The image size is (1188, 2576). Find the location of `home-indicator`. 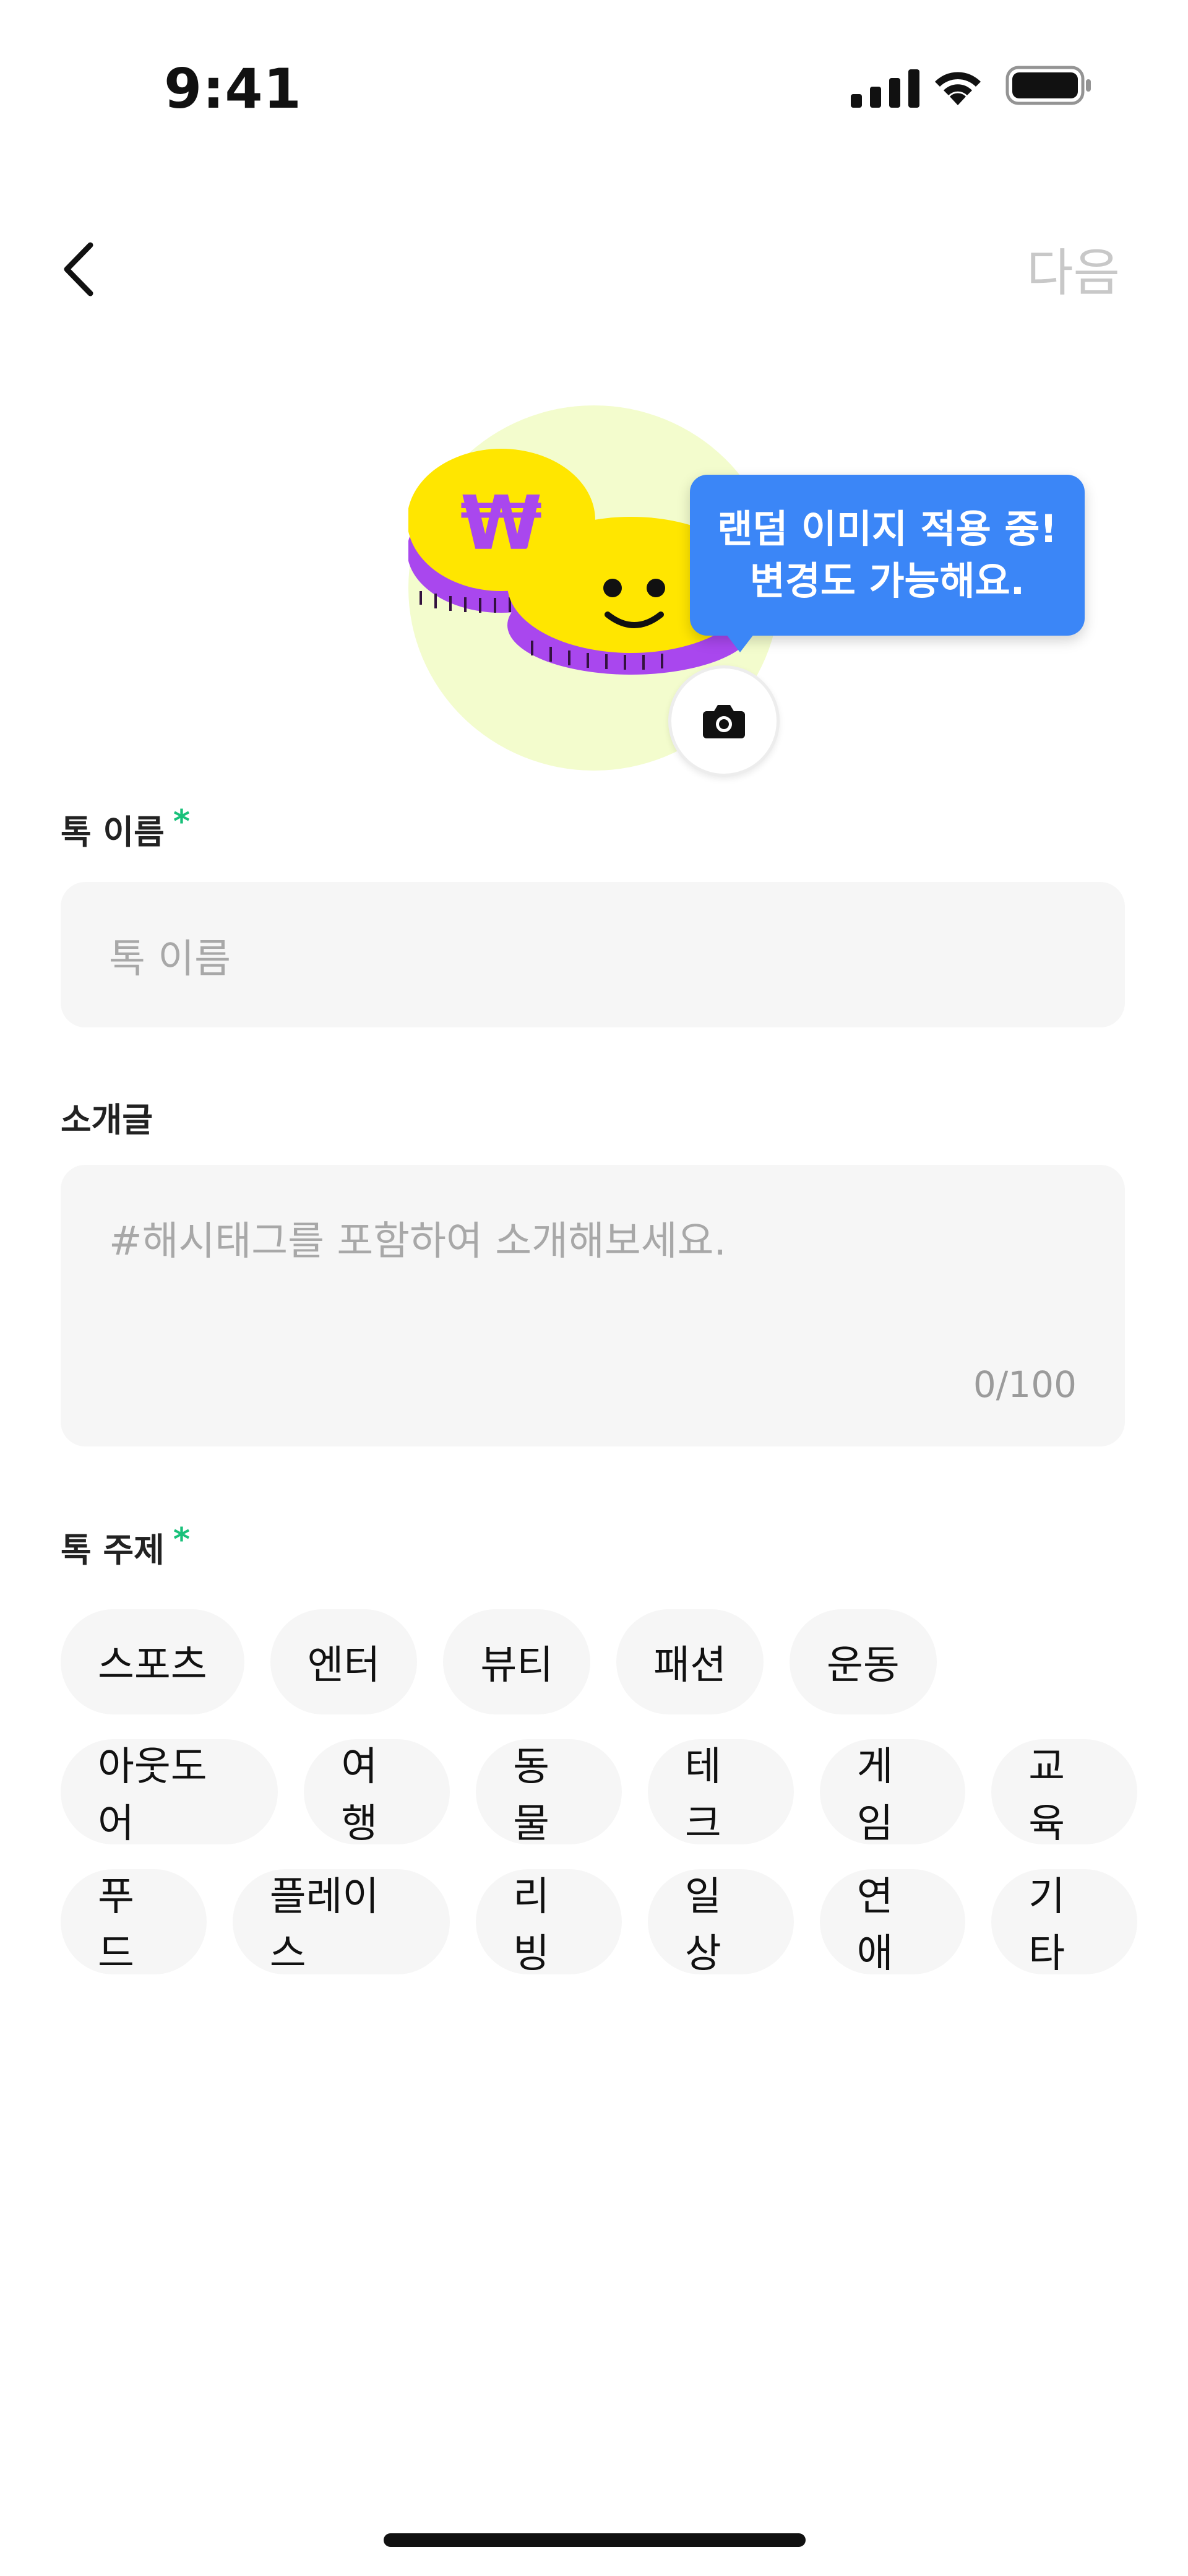

home-indicator is located at coordinates (595, 2540).